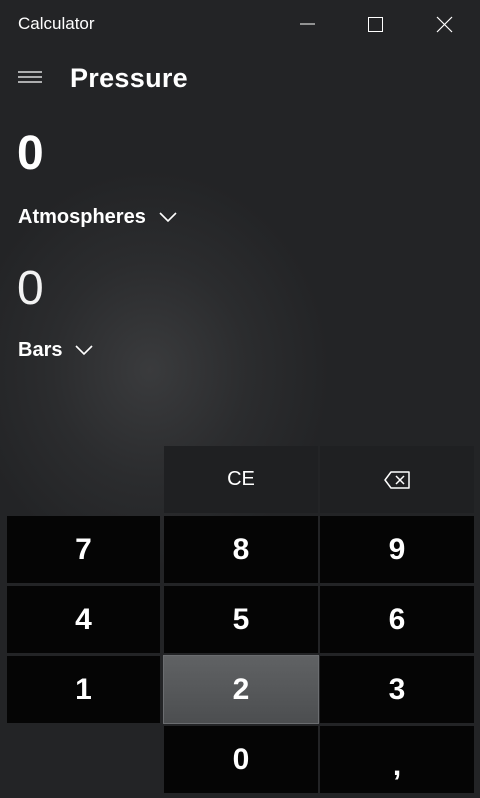 The image size is (480, 798). I want to click on key-2-label: 2, so click(241, 689).